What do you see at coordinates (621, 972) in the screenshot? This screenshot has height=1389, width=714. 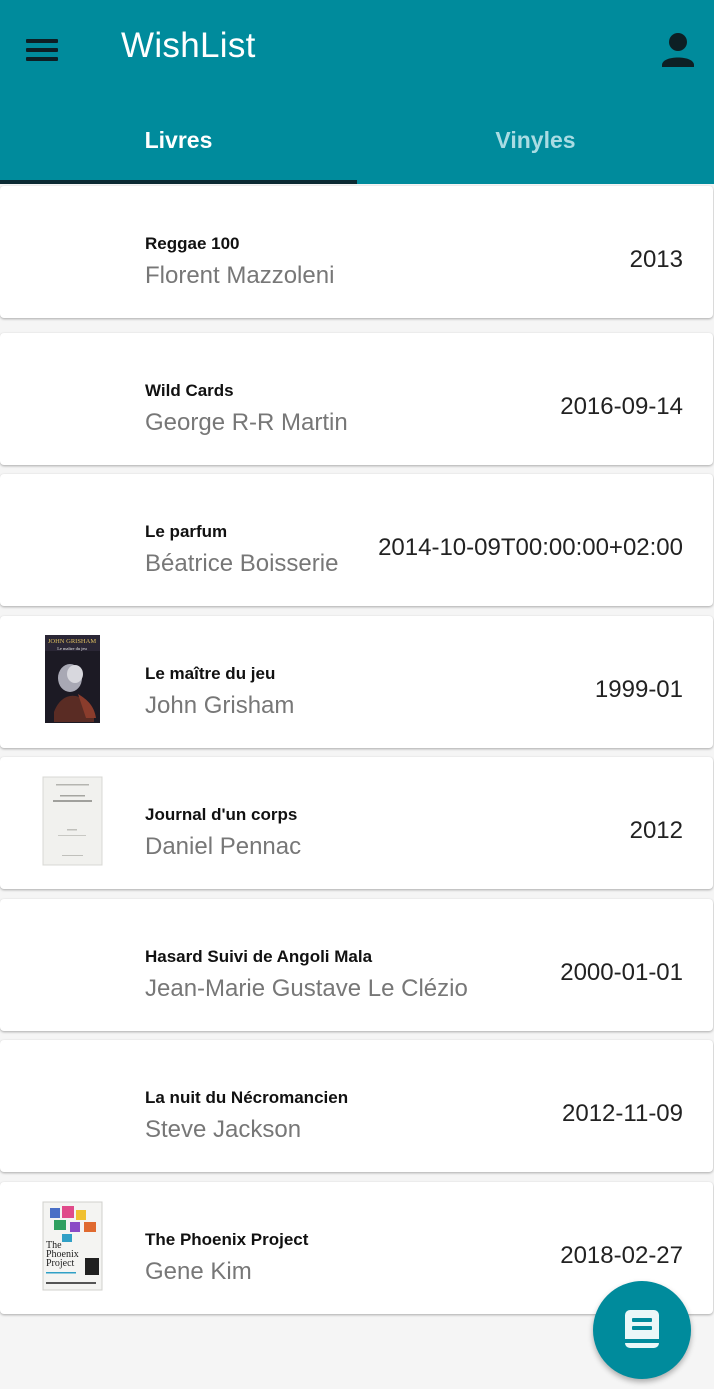 I see `book-date: 2000-01-01` at bounding box center [621, 972].